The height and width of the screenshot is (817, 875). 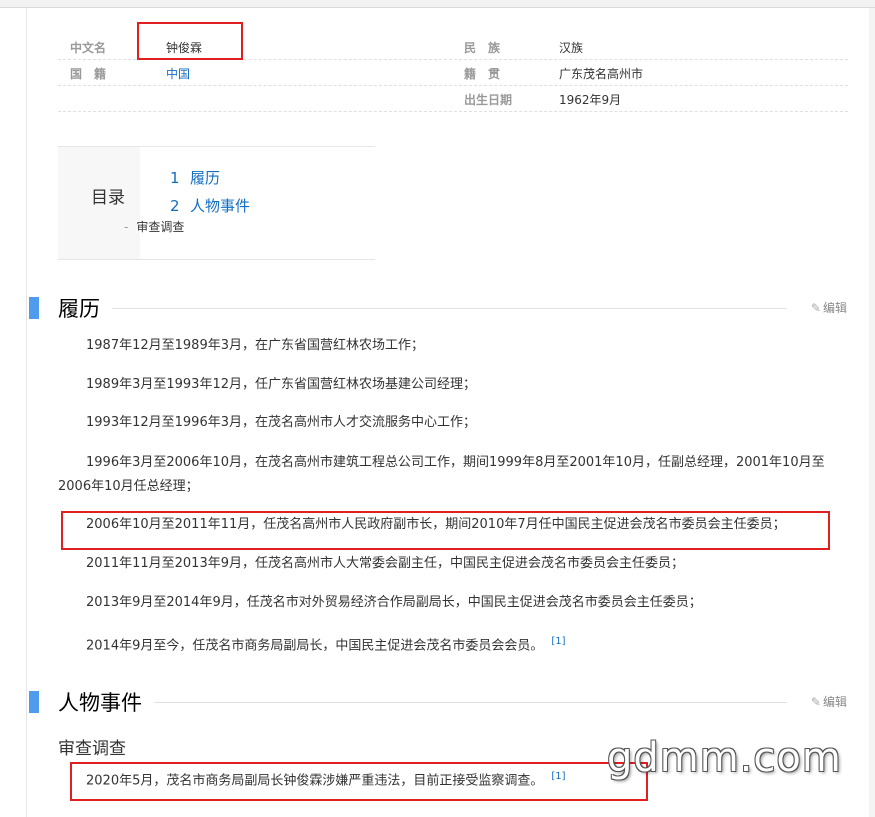 I want to click on toc-item-number: 2, so click(x=175, y=206).